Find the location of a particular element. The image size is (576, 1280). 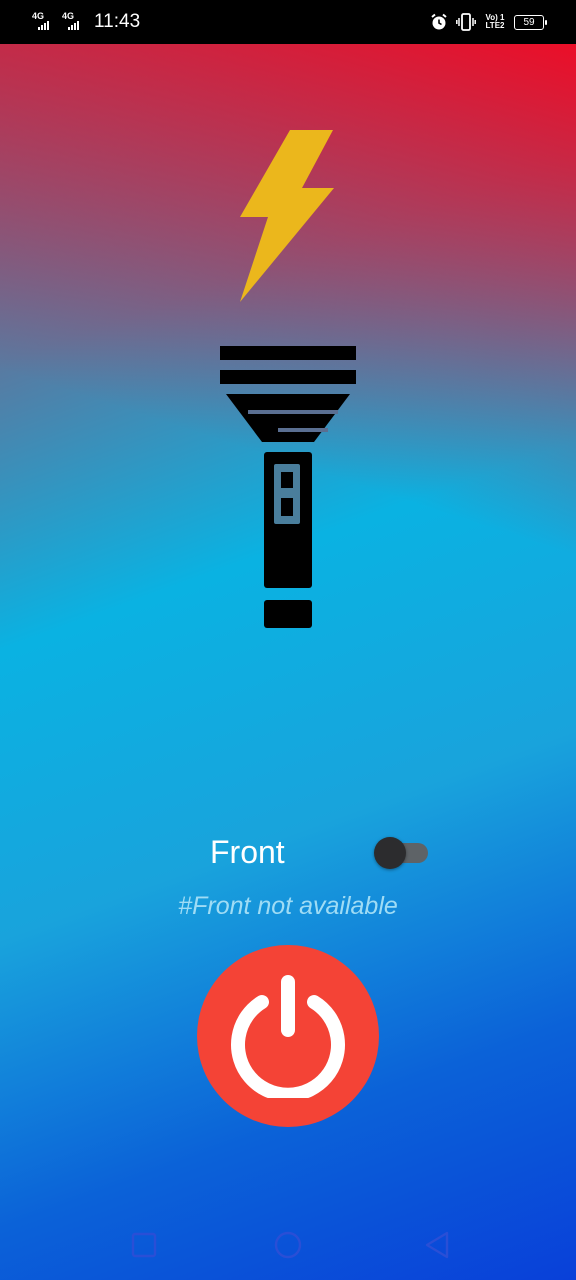

front-camera-row: Front is located at coordinates (288, 853).